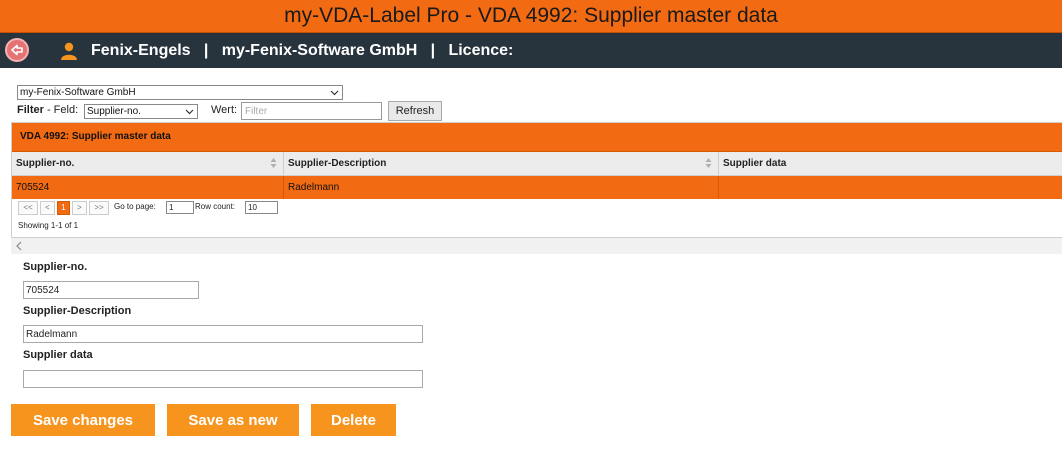 The height and width of the screenshot is (449, 1062). I want to click on delete-button: Delete, so click(353, 420).